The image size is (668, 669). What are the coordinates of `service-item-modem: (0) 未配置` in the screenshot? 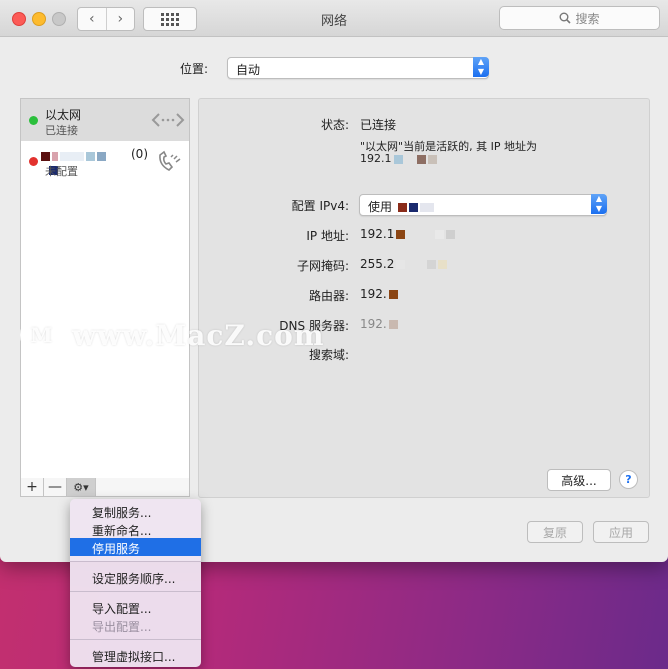 It's located at (105, 162).